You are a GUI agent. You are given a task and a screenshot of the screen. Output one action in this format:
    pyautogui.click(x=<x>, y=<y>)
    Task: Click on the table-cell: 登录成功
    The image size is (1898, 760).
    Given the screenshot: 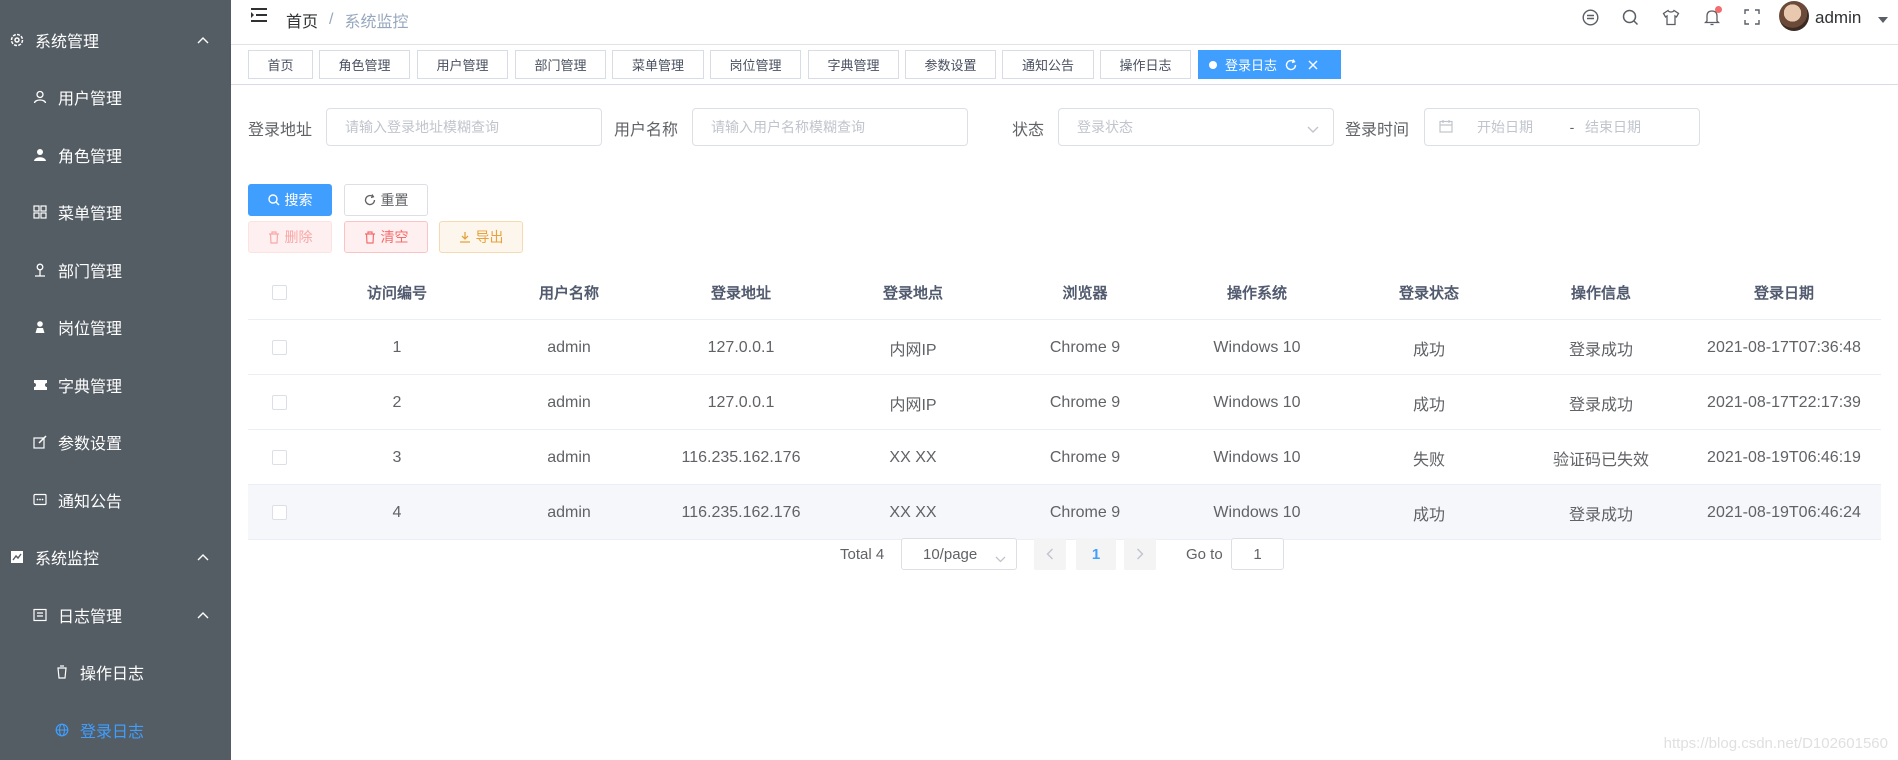 What is the action you would take?
    pyautogui.click(x=1600, y=405)
    